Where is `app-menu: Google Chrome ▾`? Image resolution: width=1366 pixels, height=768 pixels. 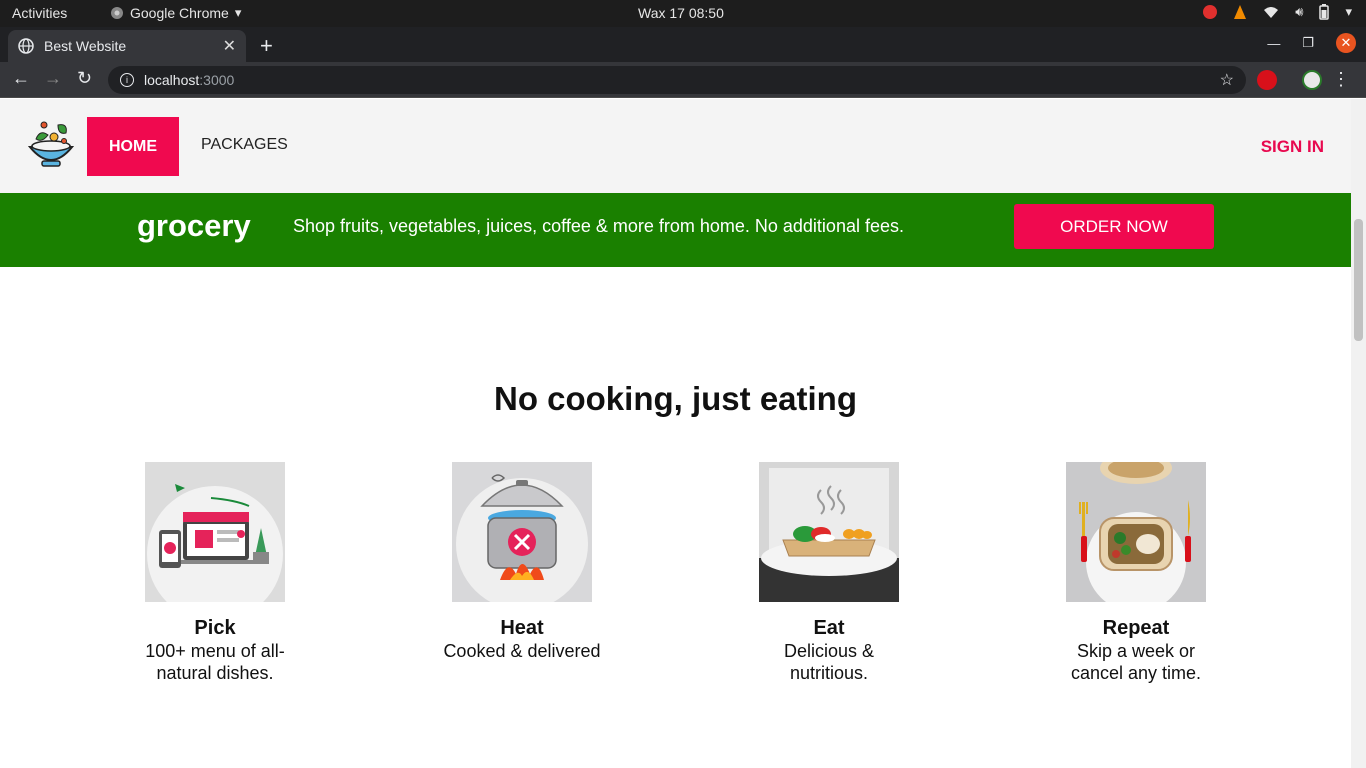 app-menu: Google Chrome ▾ is located at coordinates (175, 13).